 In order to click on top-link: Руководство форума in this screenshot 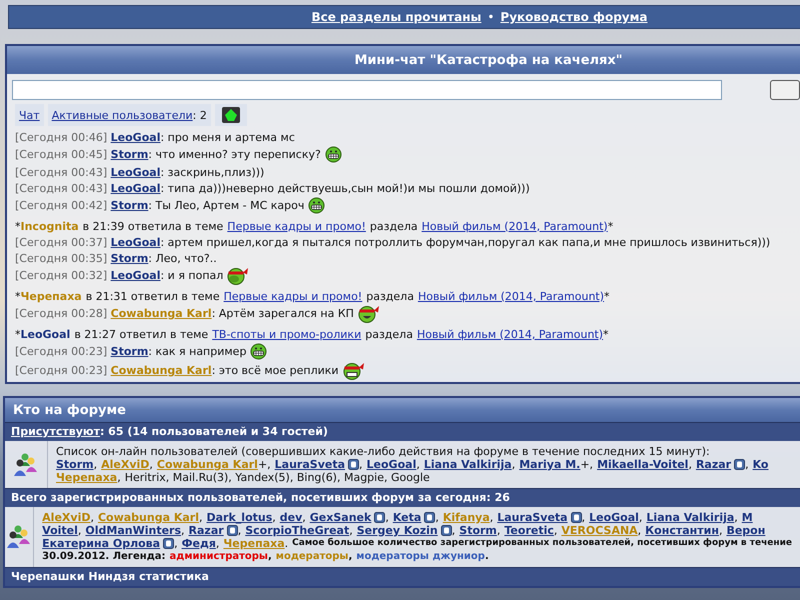, I will do `click(574, 17)`.